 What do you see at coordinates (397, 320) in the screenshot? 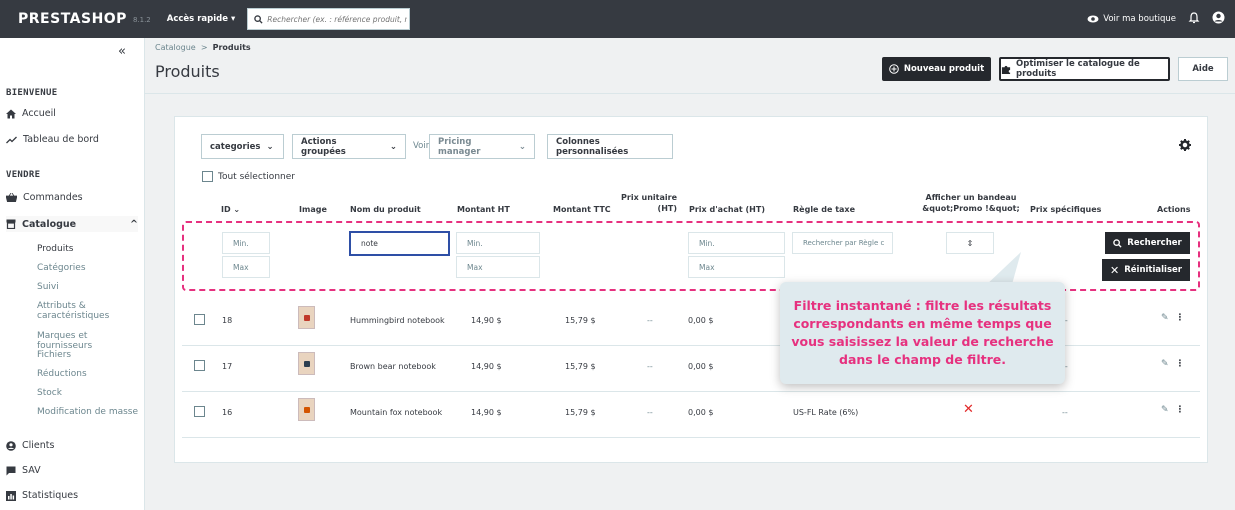
I see `row-product-name: Hummingbird notebook` at bounding box center [397, 320].